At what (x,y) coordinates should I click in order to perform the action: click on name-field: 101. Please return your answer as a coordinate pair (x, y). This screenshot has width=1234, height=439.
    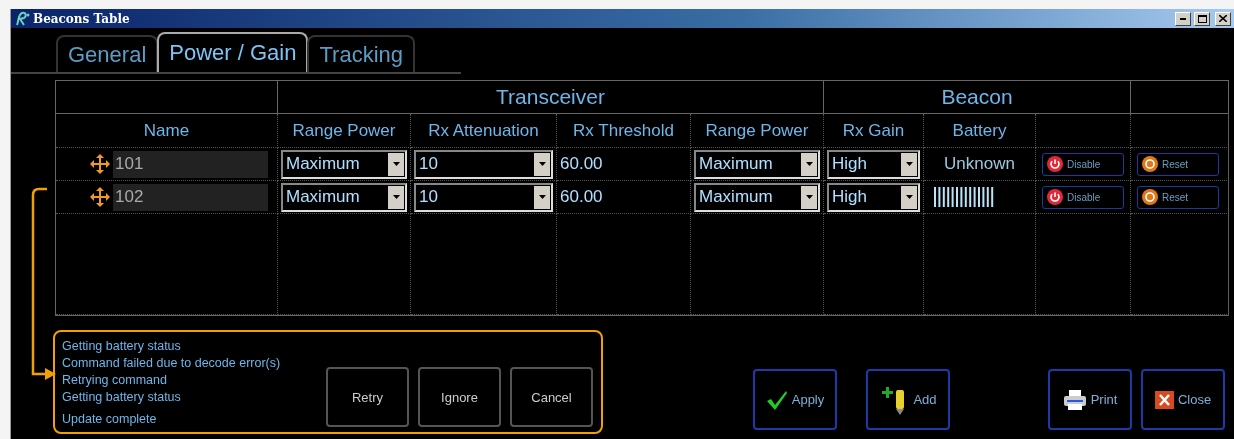
    Looking at the image, I should click on (190, 164).